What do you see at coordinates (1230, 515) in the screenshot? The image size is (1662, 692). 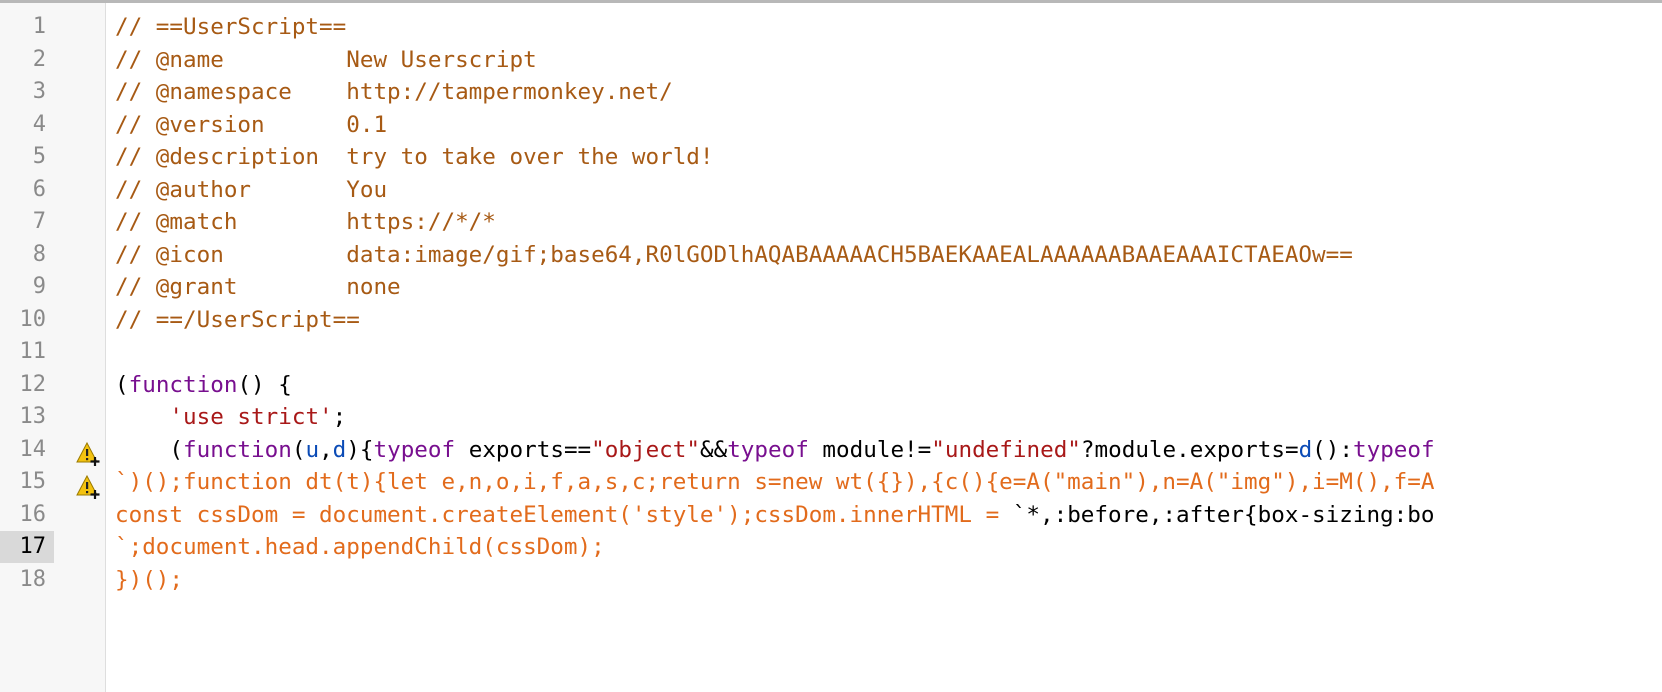 I see `code-token: *,:before,:after{box-sizing:bo` at bounding box center [1230, 515].